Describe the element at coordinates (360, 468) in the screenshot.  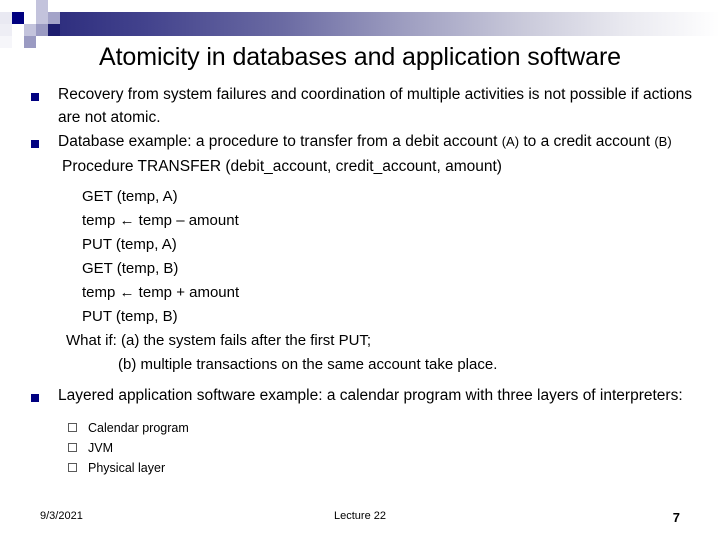
I see `sub-bullet-item: Physical layer` at that location.